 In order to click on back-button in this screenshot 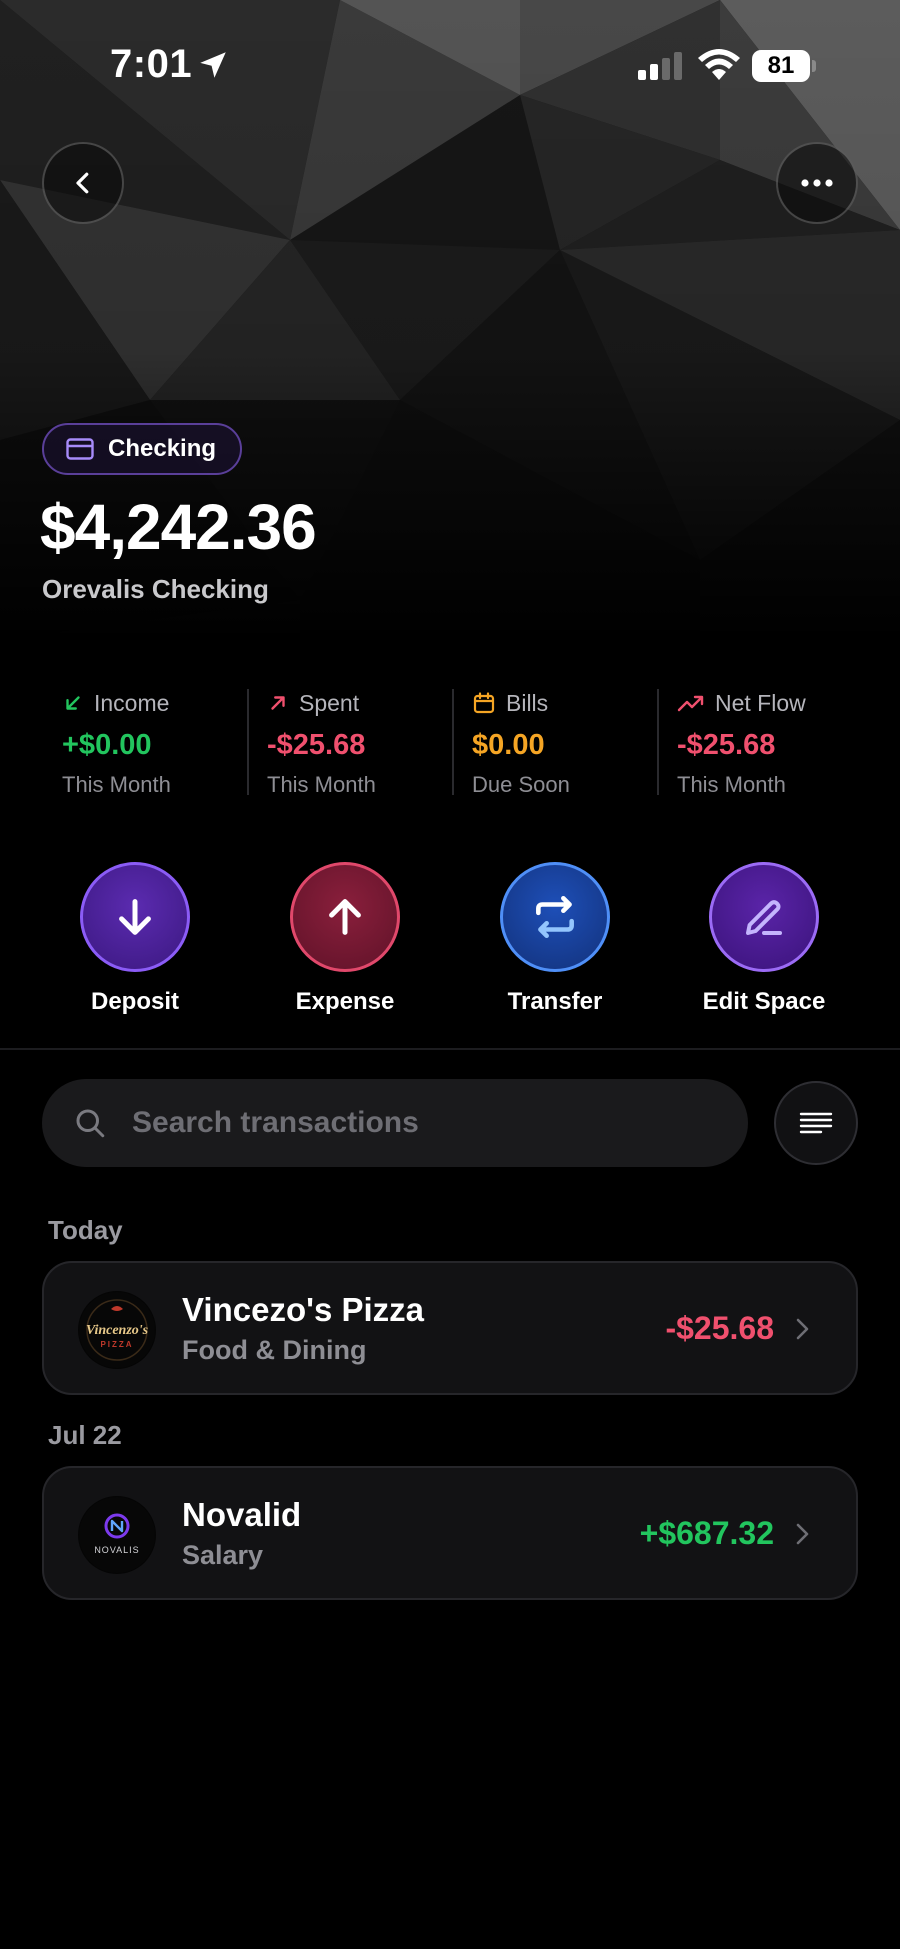, I will do `click(83, 183)`.